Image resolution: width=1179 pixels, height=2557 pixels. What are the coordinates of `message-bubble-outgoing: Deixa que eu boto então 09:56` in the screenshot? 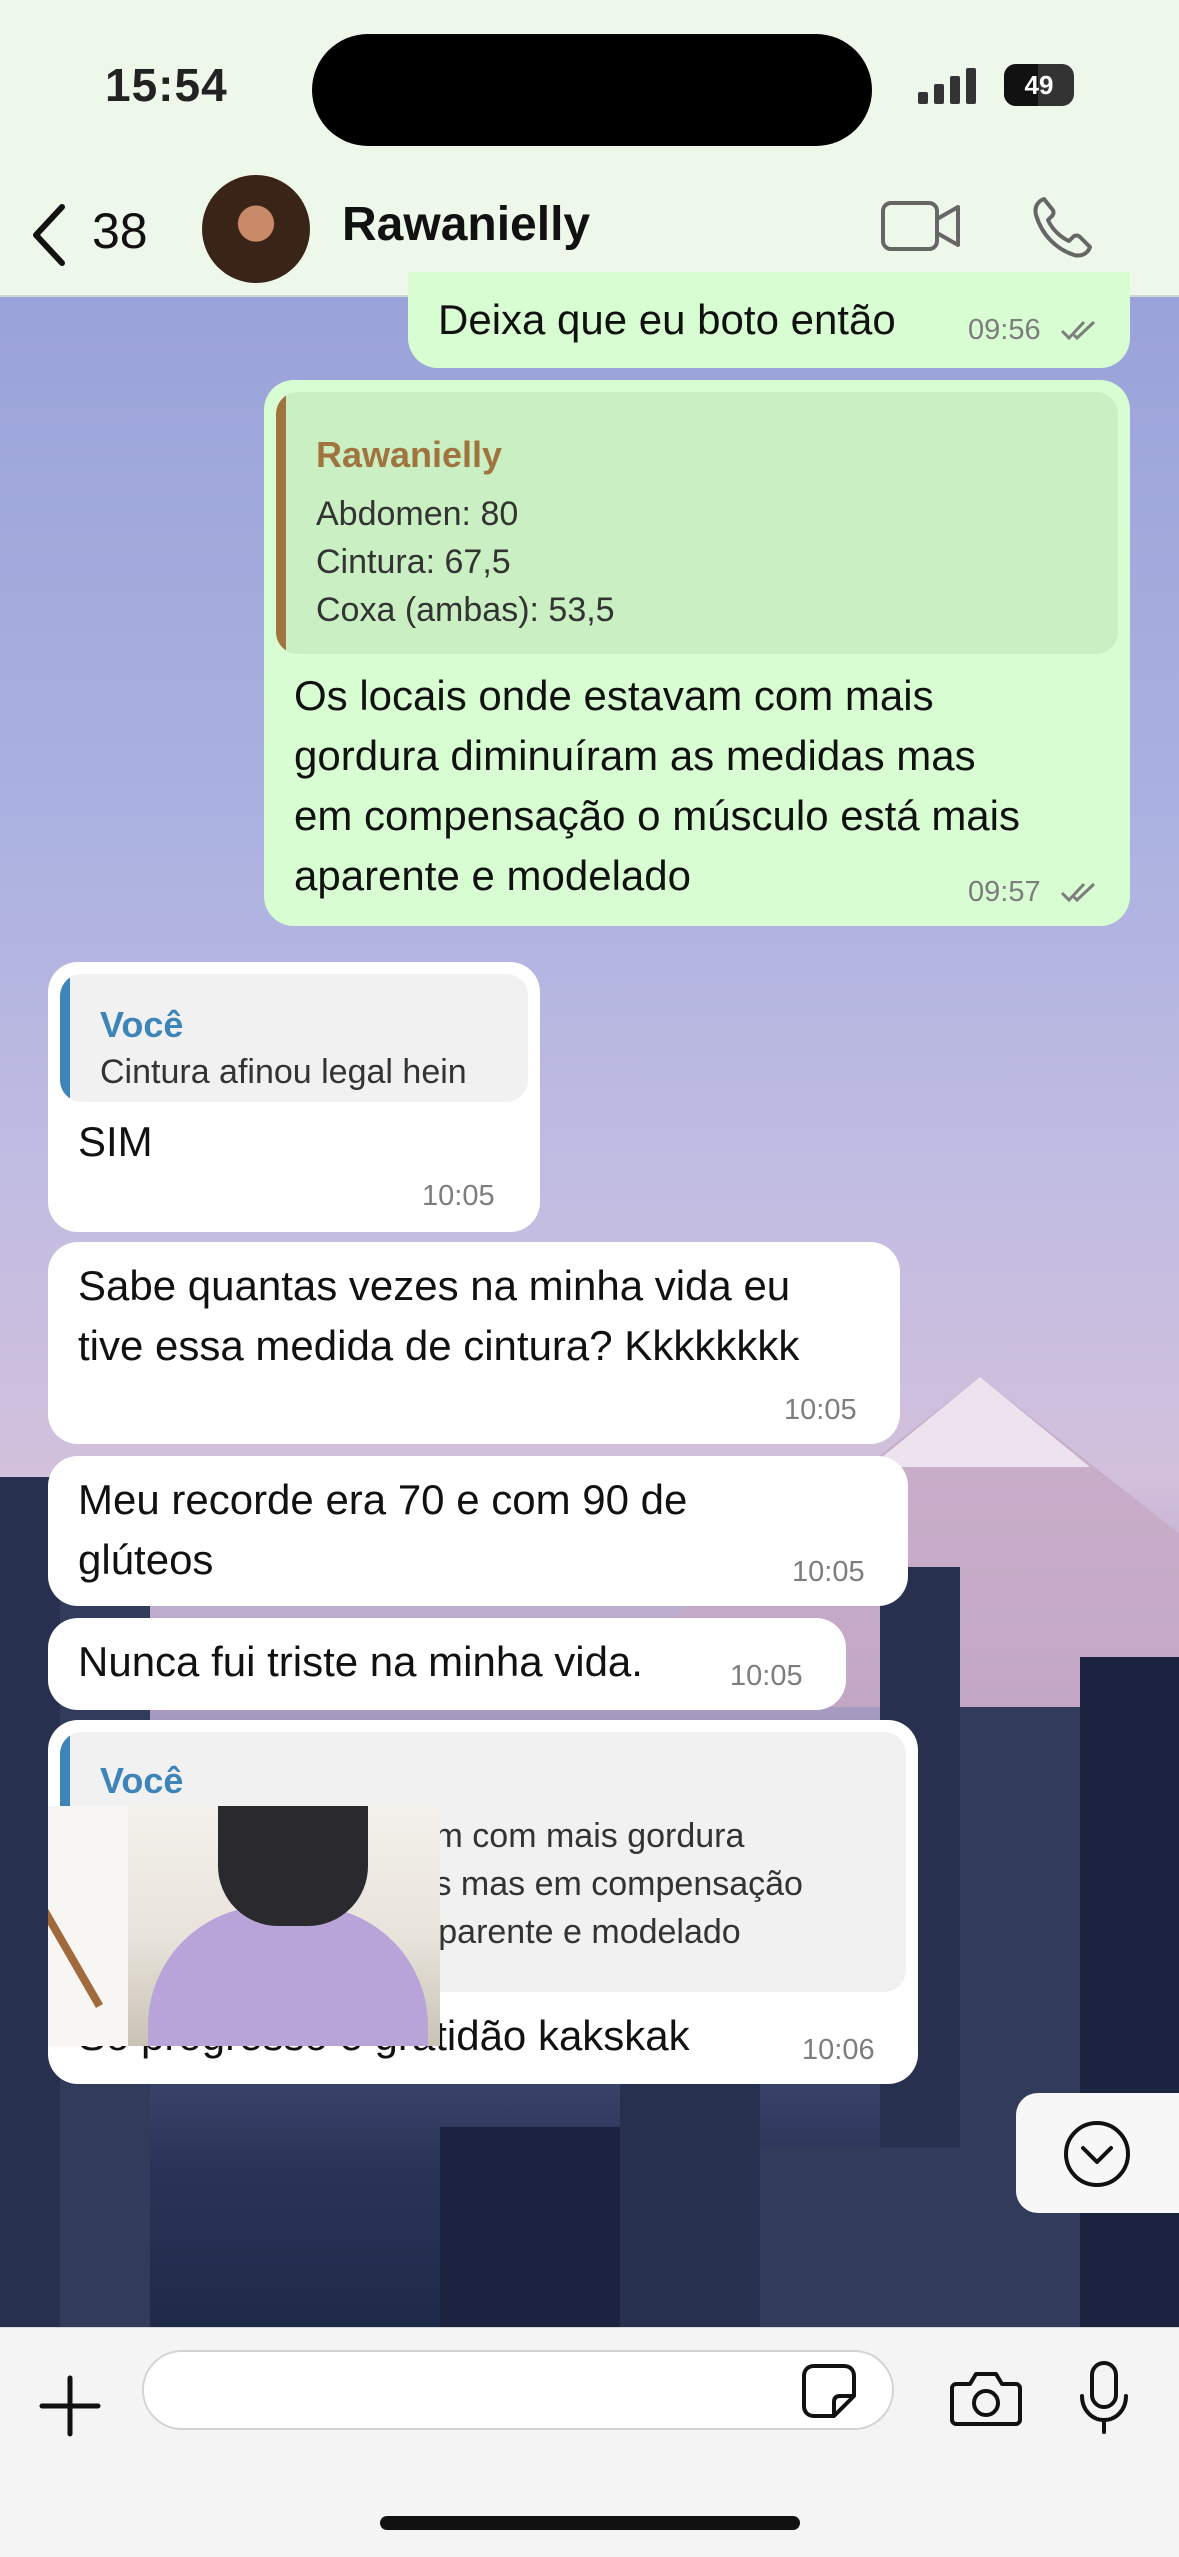 It's located at (769, 320).